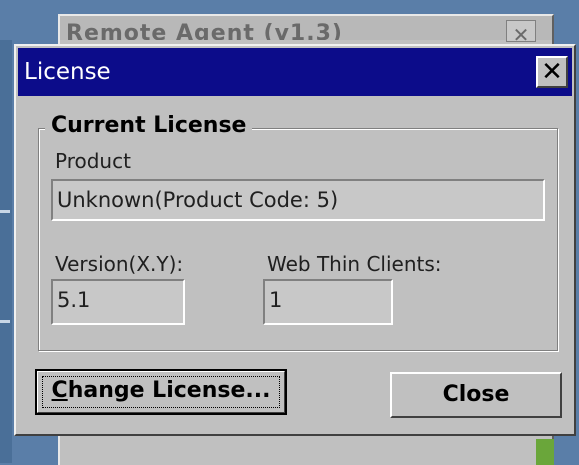 Image resolution: width=579 pixels, height=465 pixels. What do you see at coordinates (295, 72) in the screenshot?
I see `dialog-titlebar: License ✕` at bounding box center [295, 72].